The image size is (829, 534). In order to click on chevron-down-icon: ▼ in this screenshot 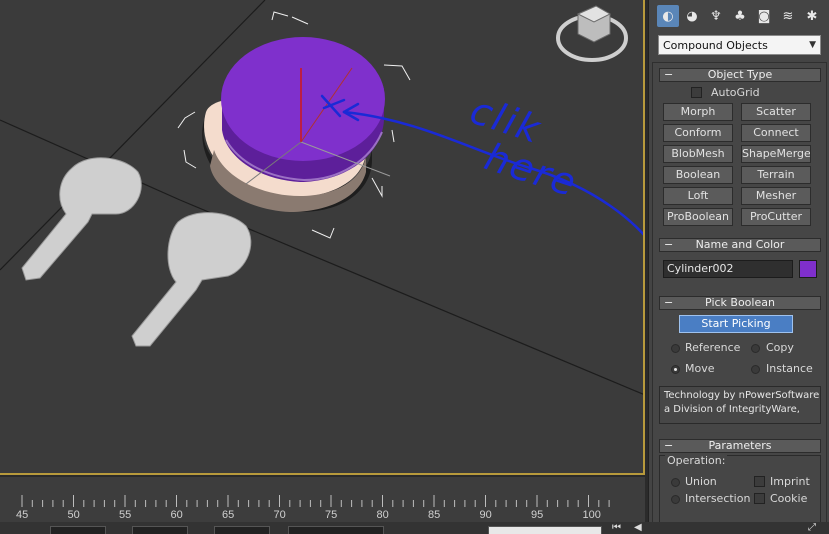, I will do `click(812, 45)`.